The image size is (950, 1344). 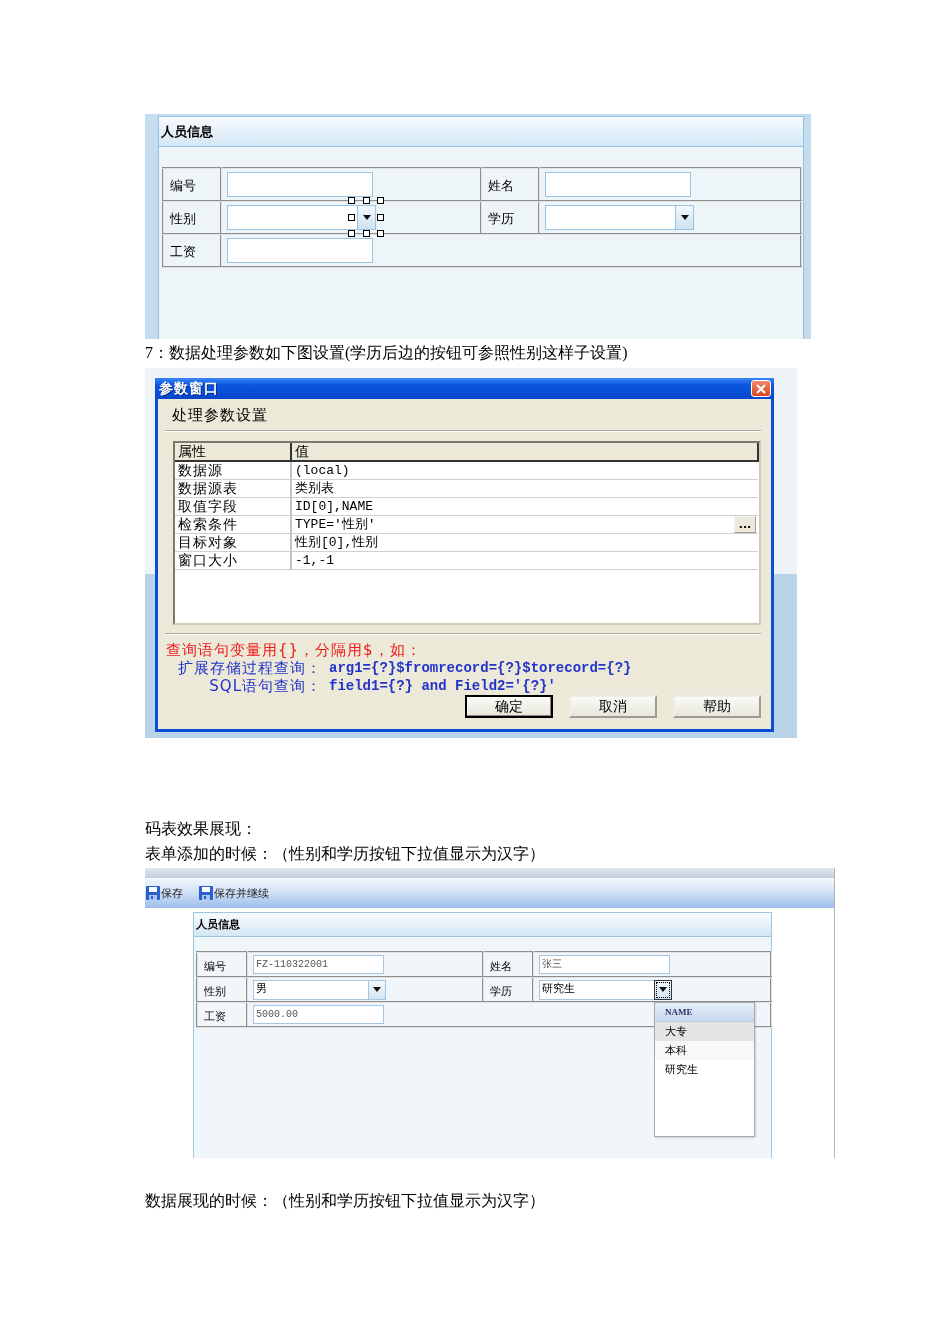 I want to click on step-note: 7：数据处理参数如下图设置(学历后边的按钮可参照性别这样子设置), so click(x=386, y=353).